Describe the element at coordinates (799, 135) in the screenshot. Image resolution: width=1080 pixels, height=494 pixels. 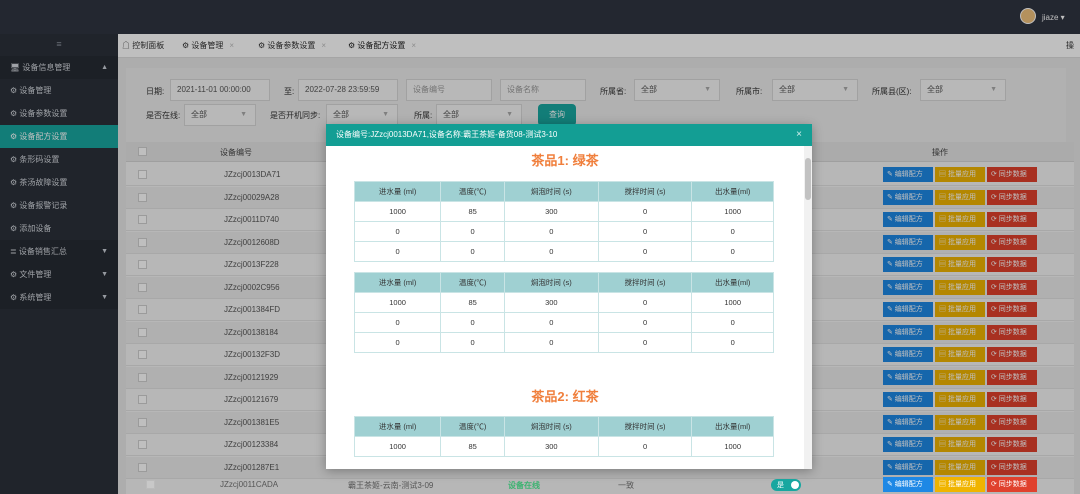
I see `close-icon: ×` at that location.